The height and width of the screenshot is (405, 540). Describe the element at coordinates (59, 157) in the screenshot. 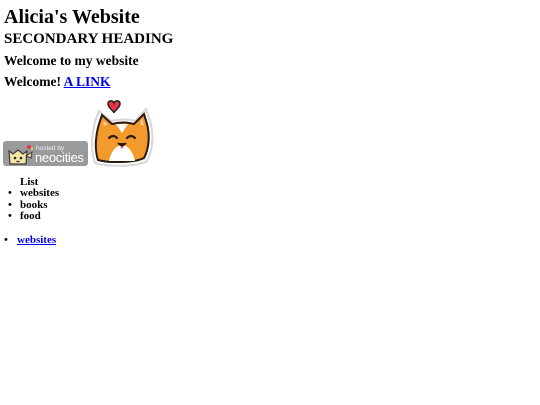

I see `badge-line2: neocities` at that location.